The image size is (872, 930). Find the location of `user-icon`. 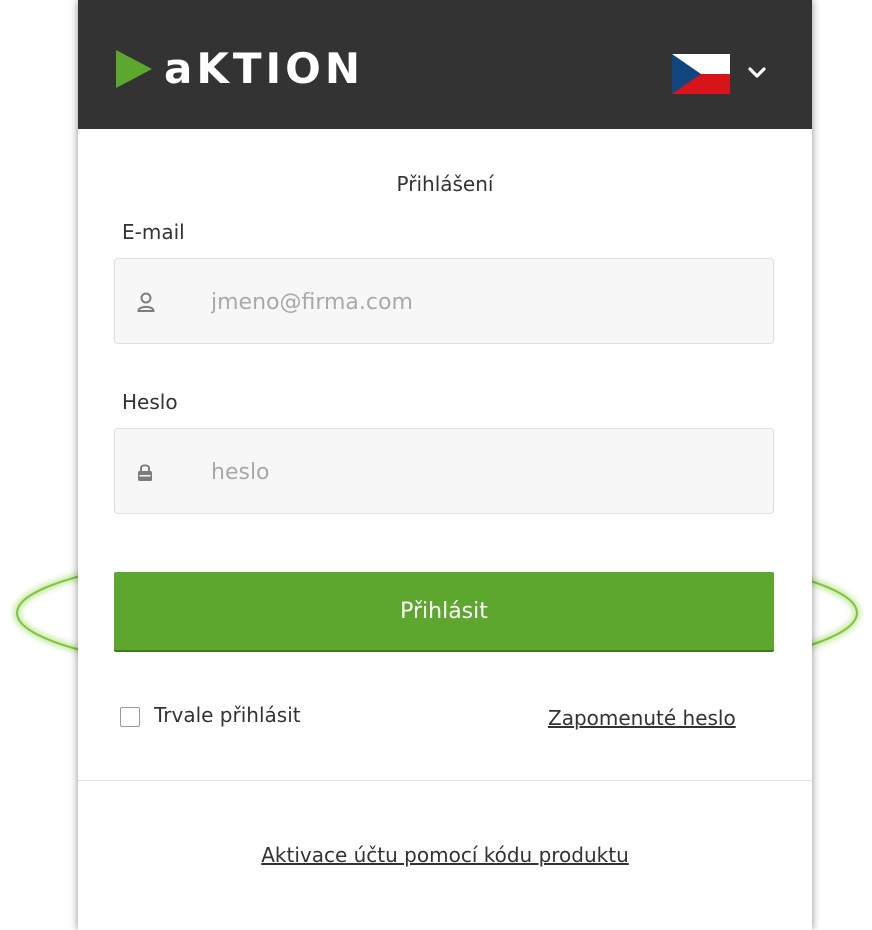

user-icon is located at coordinates (146, 302).